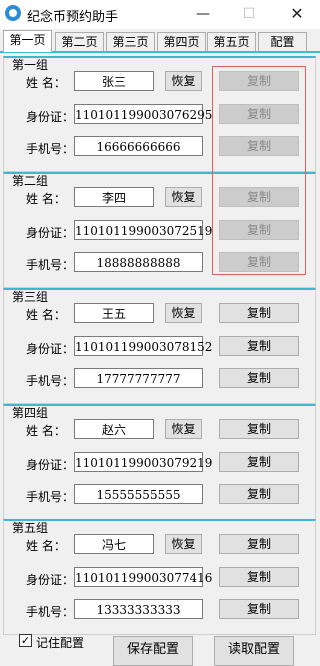 This screenshot has width=320, height=666. Describe the element at coordinates (297, 14) in the screenshot. I see `close-button: ✕` at that location.